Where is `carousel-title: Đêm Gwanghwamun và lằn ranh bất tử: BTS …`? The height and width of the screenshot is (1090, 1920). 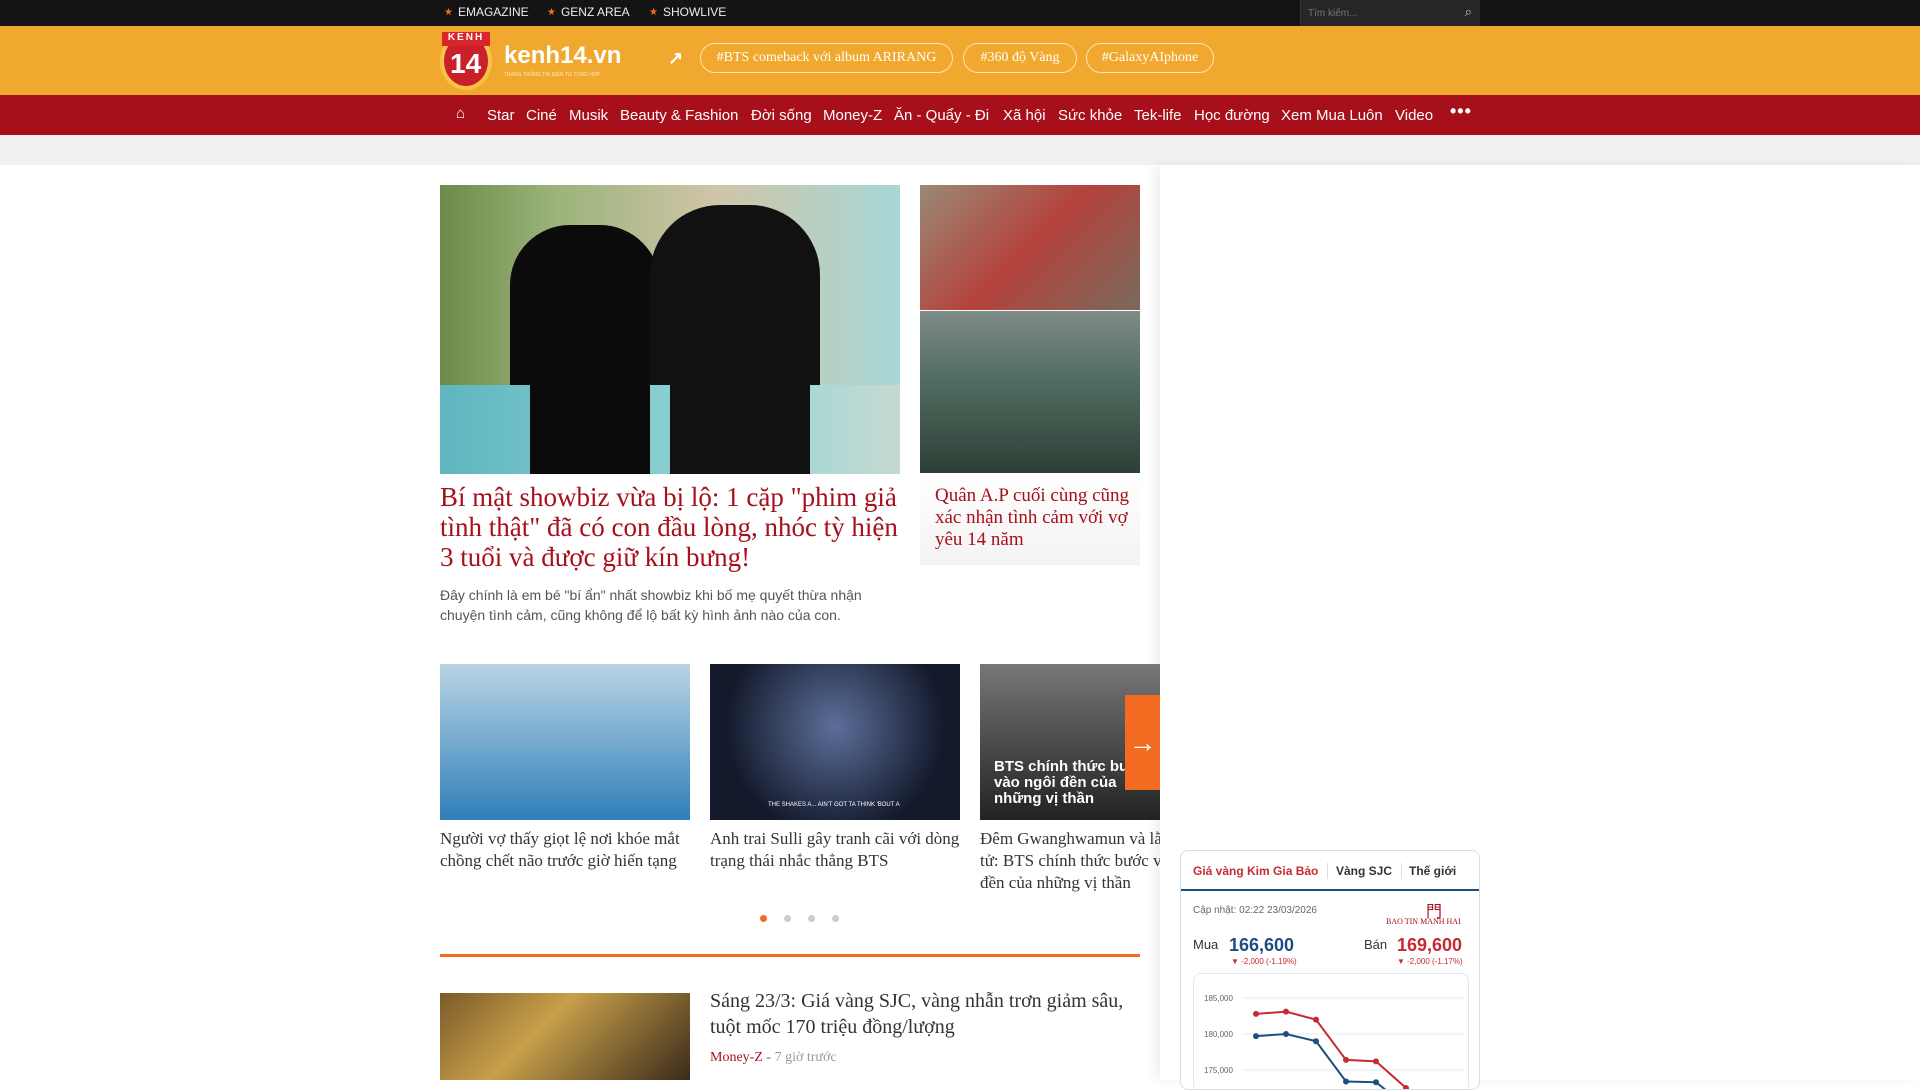 carousel-title: Đêm Gwanghwamun và lằn ranh bất tử: BTS … is located at coordinates (1070, 861).